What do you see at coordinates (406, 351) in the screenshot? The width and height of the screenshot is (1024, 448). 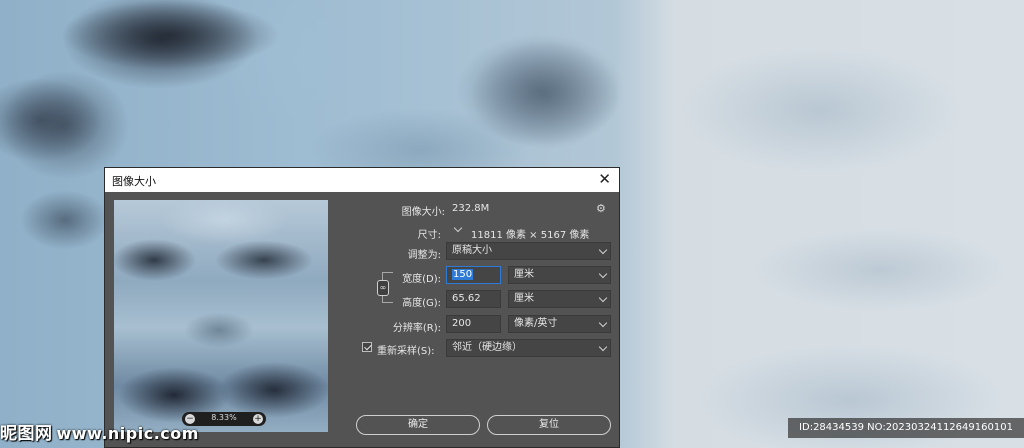 I see `resample-label: 重新采样(S):` at bounding box center [406, 351].